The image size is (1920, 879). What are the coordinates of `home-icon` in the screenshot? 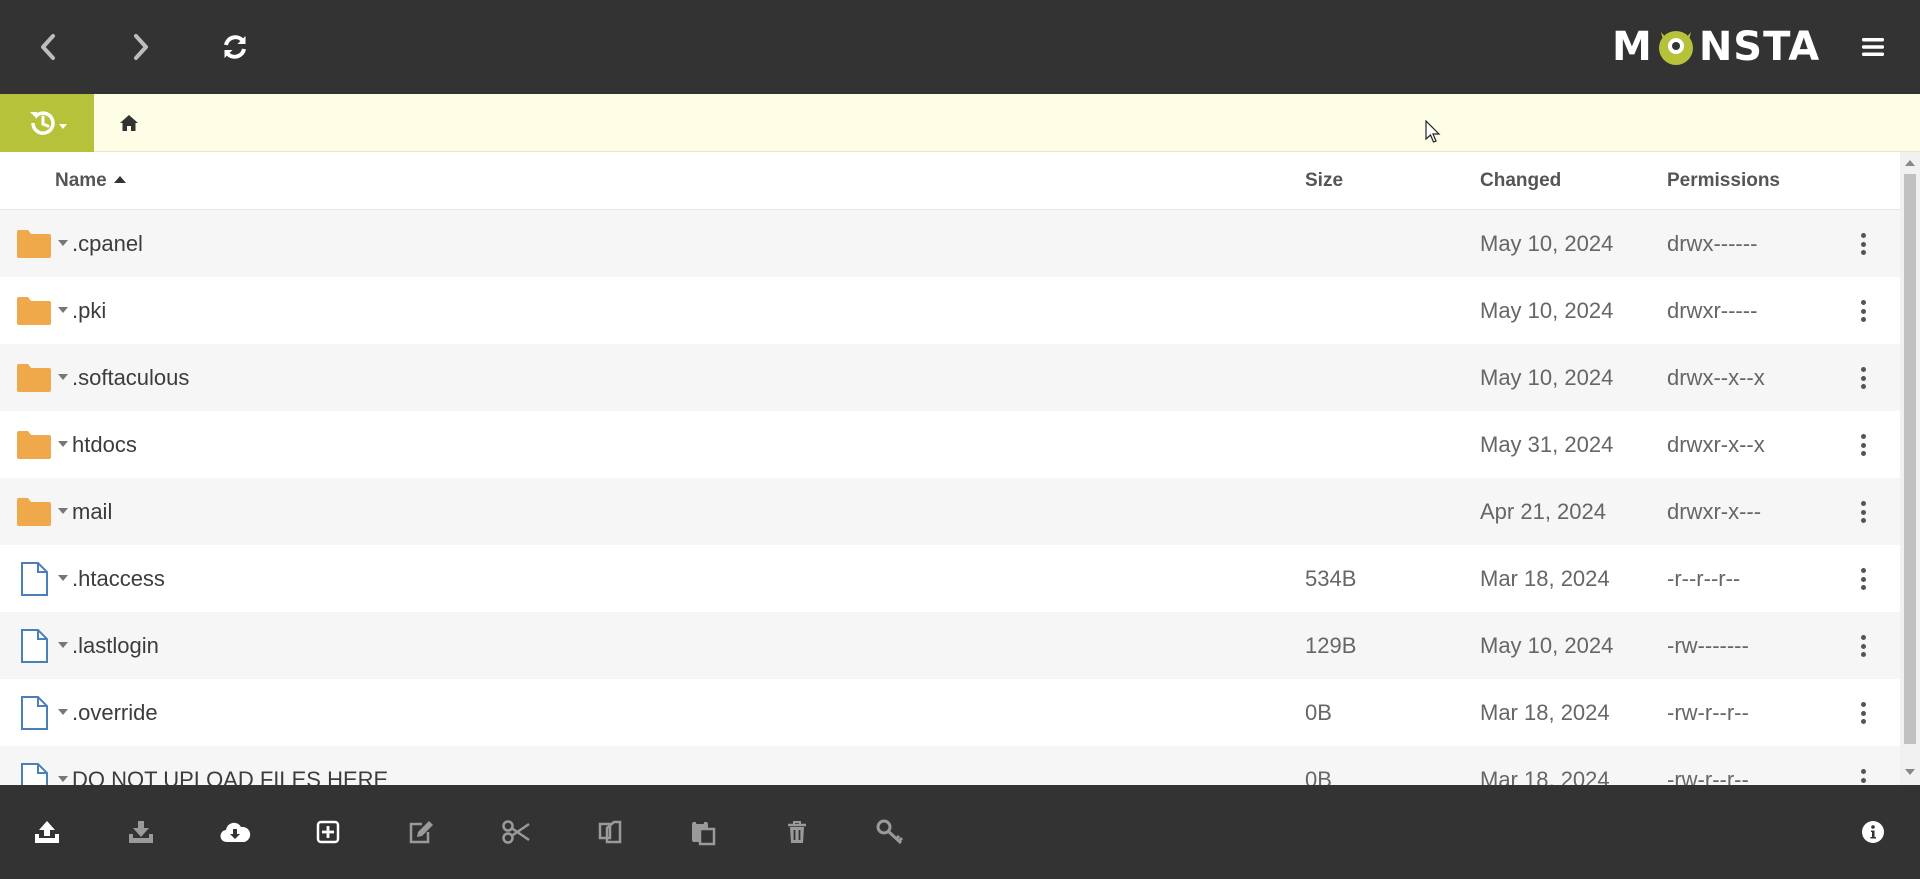 It's located at (129, 123).